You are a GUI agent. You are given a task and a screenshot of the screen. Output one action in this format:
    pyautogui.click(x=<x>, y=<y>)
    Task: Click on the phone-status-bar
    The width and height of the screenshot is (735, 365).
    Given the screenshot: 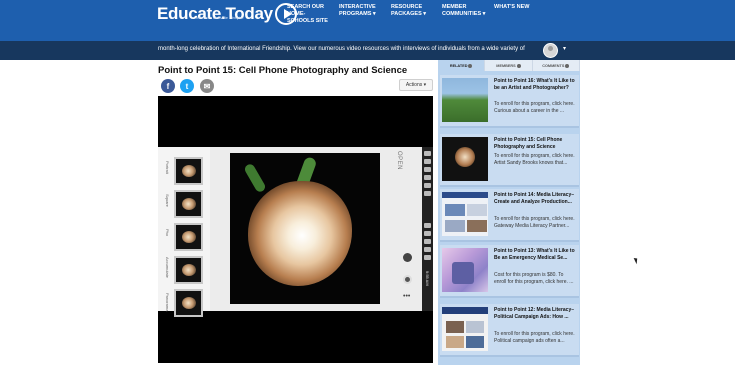 What is the action you would take?
    pyautogui.click(x=427, y=229)
    